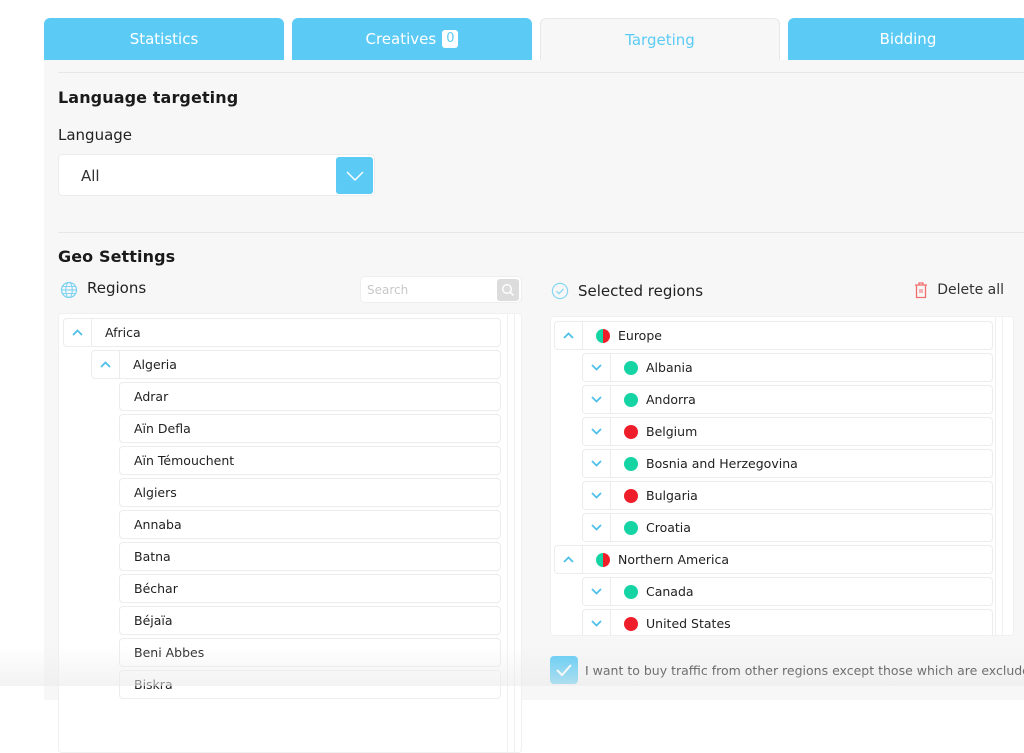 The height and width of the screenshot is (753, 1024). What do you see at coordinates (144, 396) in the screenshot?
I see `region-label: Adrar` at bounding box center [144, 396].